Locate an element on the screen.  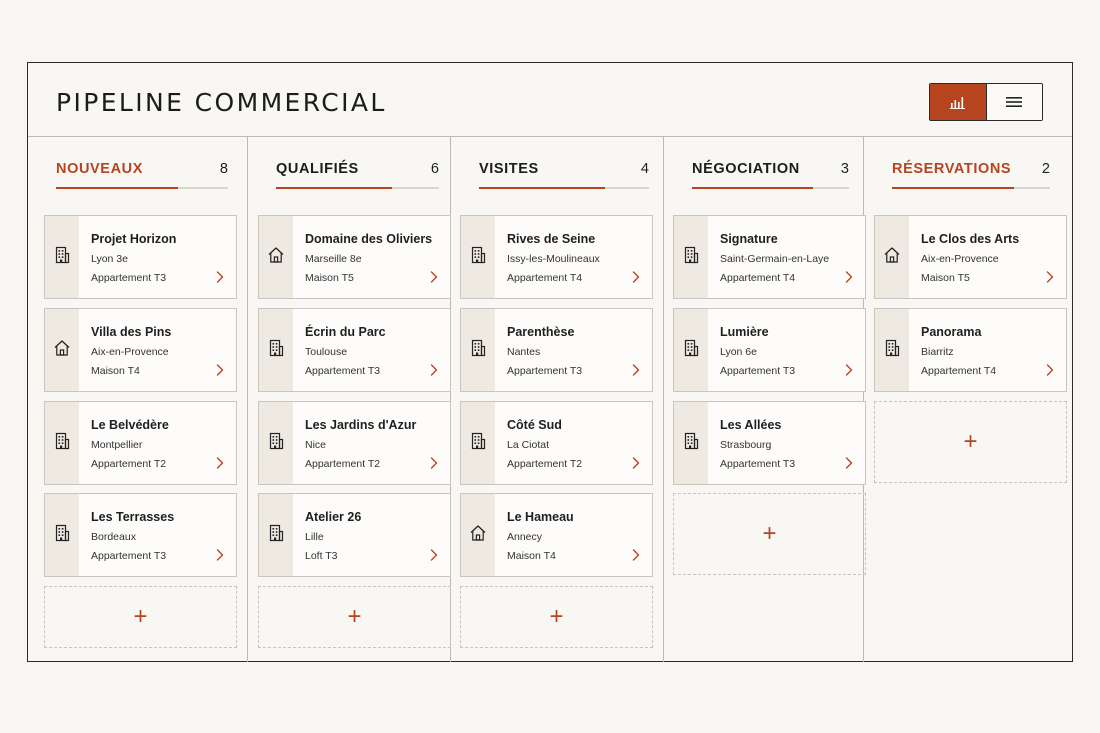
card-name: Les Allées is located at coordinates (751, 425).